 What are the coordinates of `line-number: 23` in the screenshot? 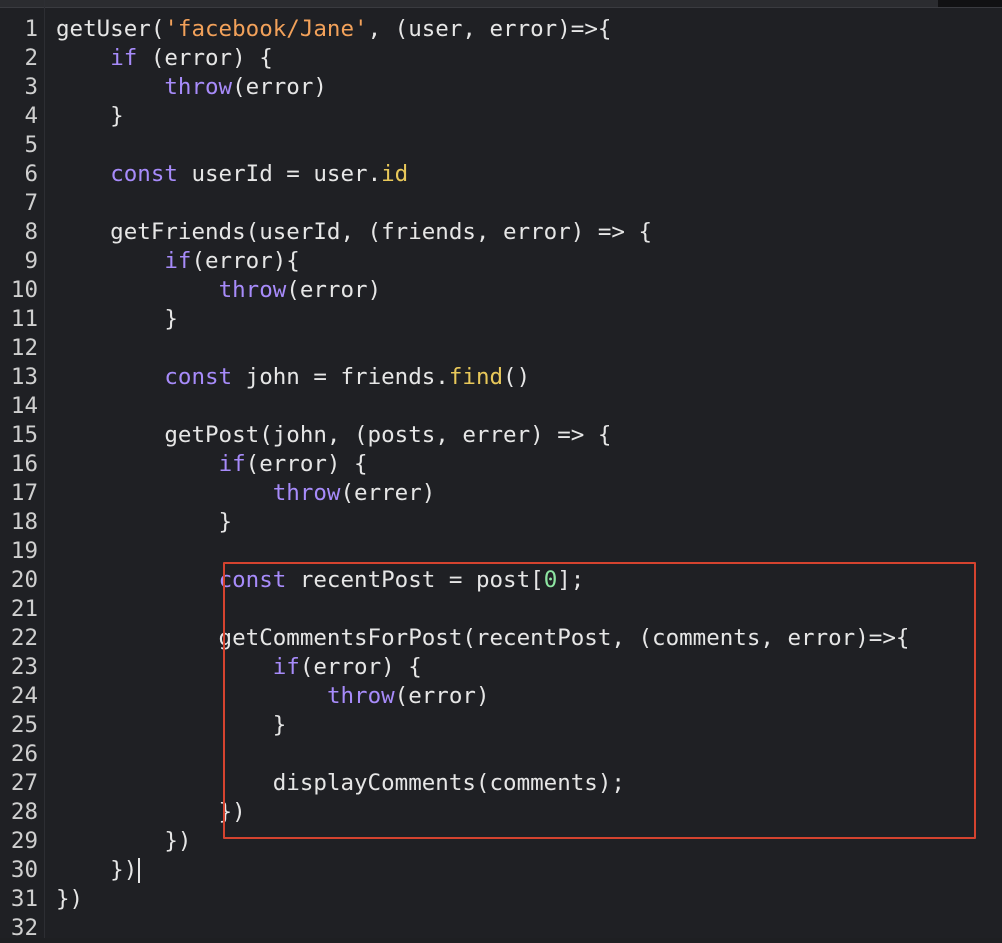 It's located at (24, 667).